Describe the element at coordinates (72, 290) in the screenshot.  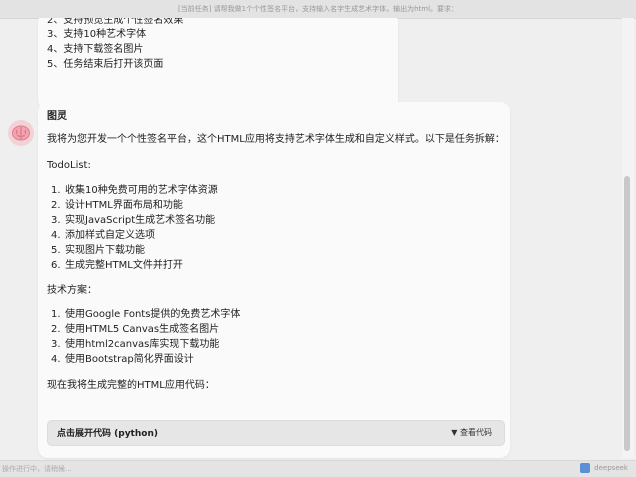
I see `tech-heading: 技术方案：` at that location.